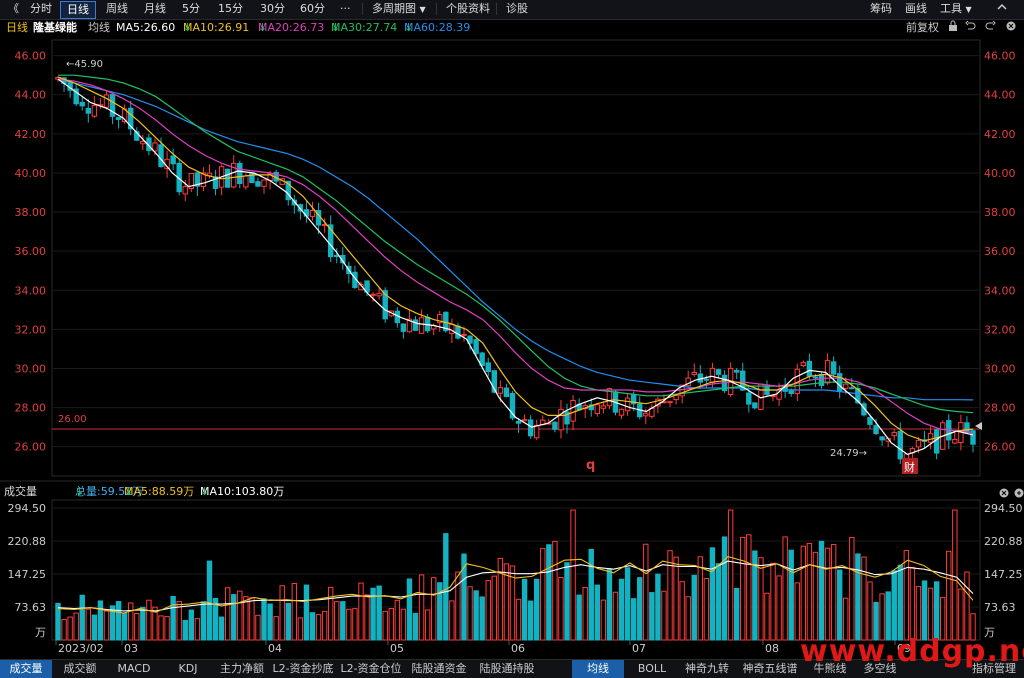 This screenshot has width=1024, height=678. What do you see at coordinates (1019, 494) in the screenshot?
I see `expand-icon` at bounding box center [1019, 494].